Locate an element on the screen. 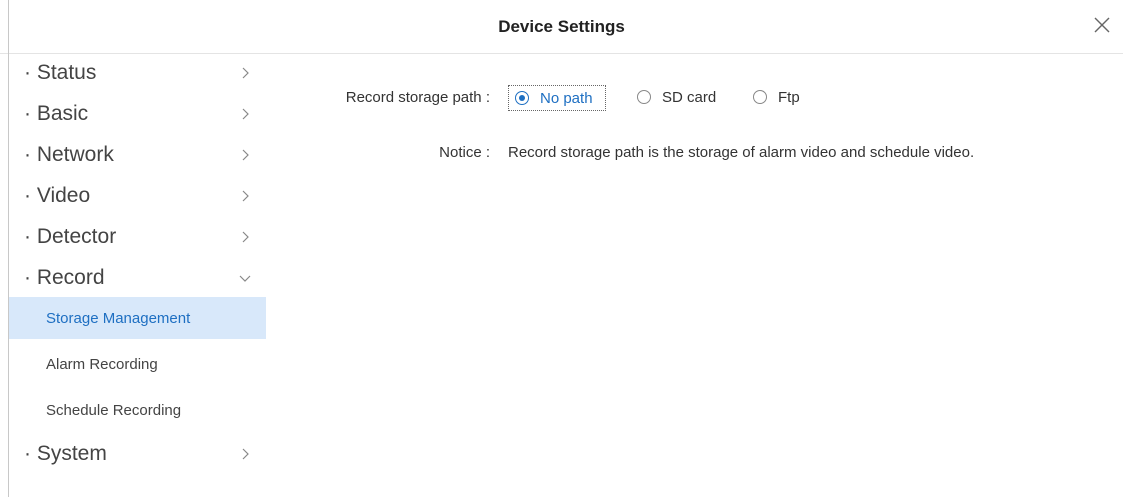 The image size is (1123, 497). radio-label: SD card is located at coordinates (689, 97).